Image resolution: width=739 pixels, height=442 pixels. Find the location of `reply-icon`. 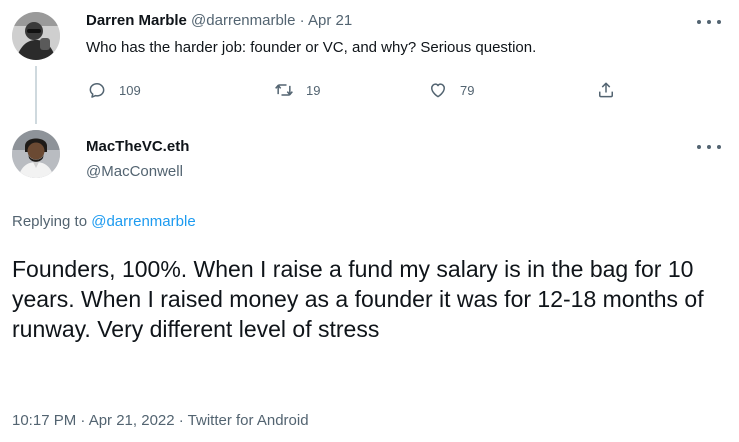

reply-icon is located at coordinates (97, 90).